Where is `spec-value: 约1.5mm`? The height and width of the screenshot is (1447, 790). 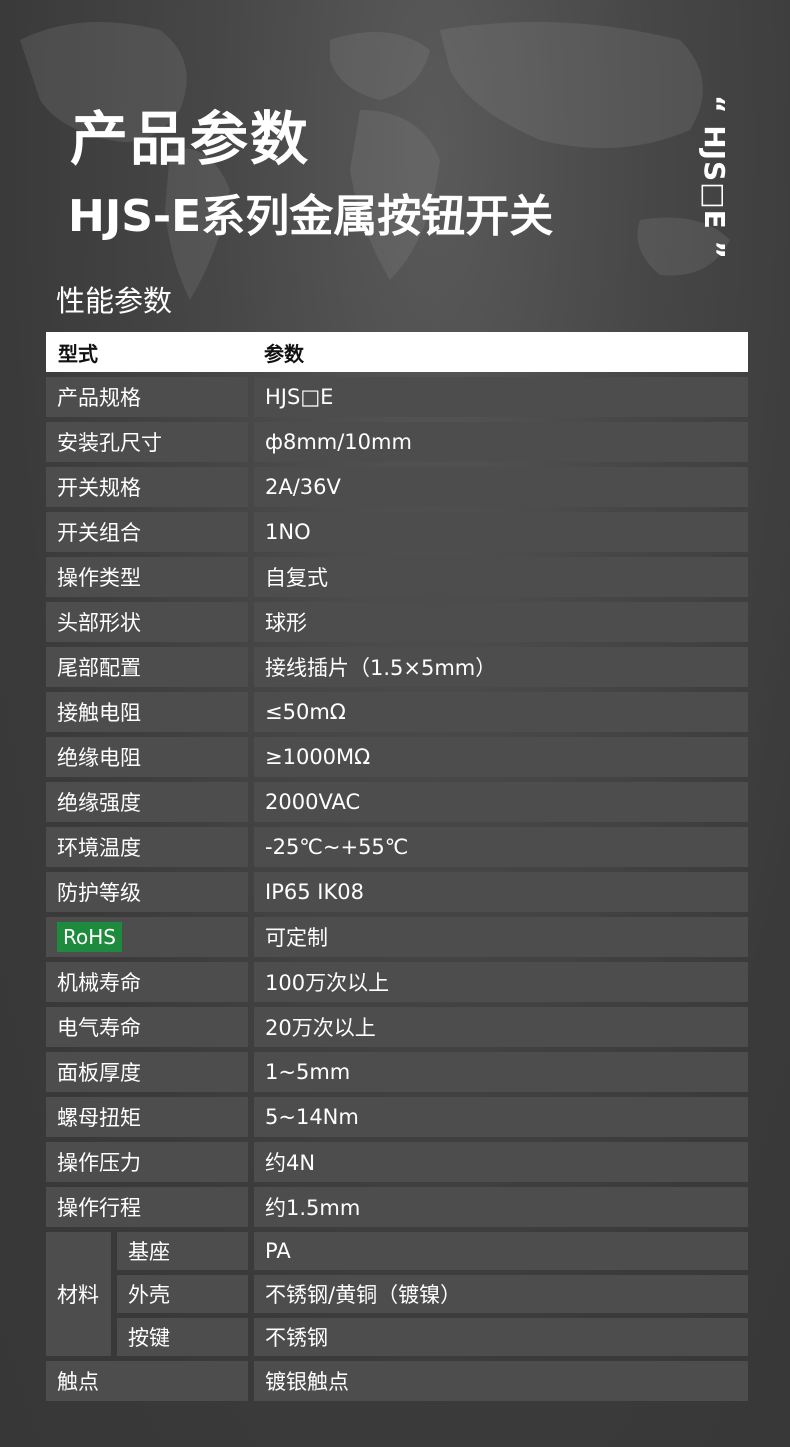
spec-value: 约1.5mm is located at coordinates (501, 1207).